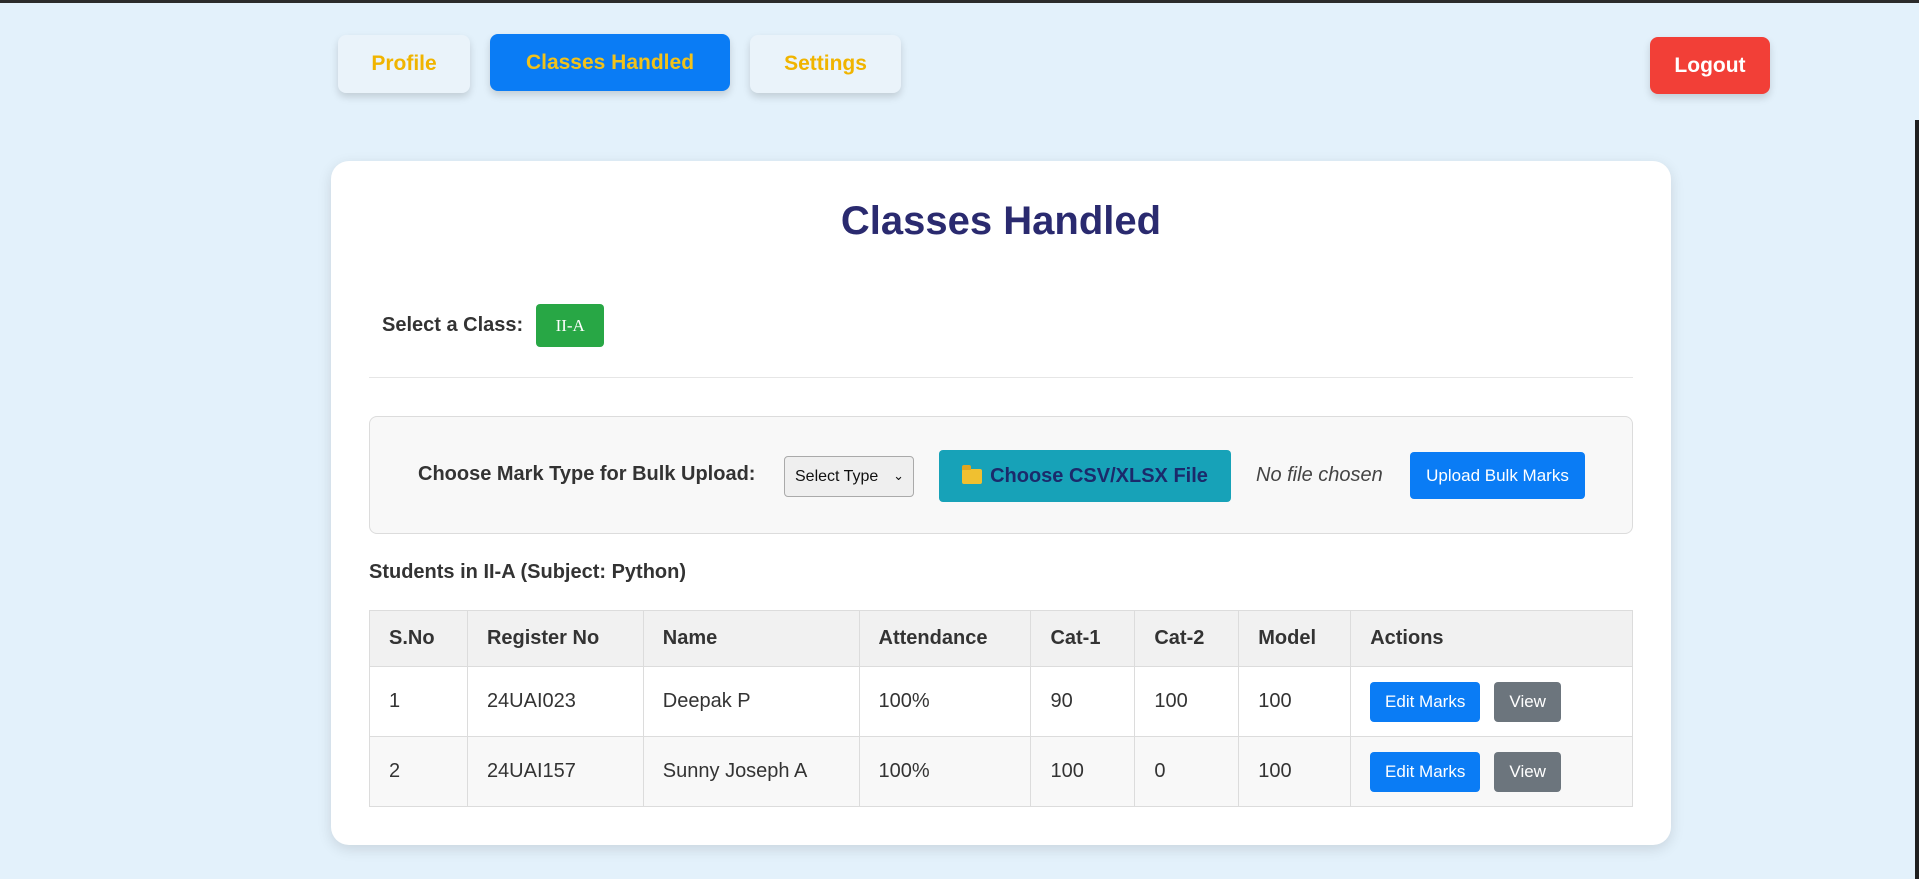 This screenshot has width=1919, height=879. What do you see at coordinates (610, 62) in the screenshot?
I see `classes-handled-tab: Classes Handled` at bounding box center [610, 62].